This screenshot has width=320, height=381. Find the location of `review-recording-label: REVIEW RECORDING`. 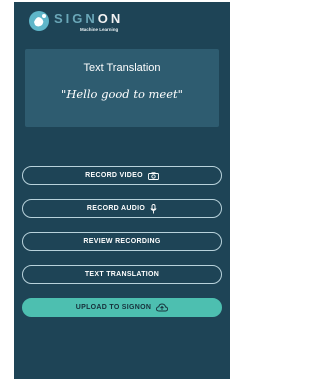

review-recording-label: REVIEW RECORDING is located at coordinates (122, 241).